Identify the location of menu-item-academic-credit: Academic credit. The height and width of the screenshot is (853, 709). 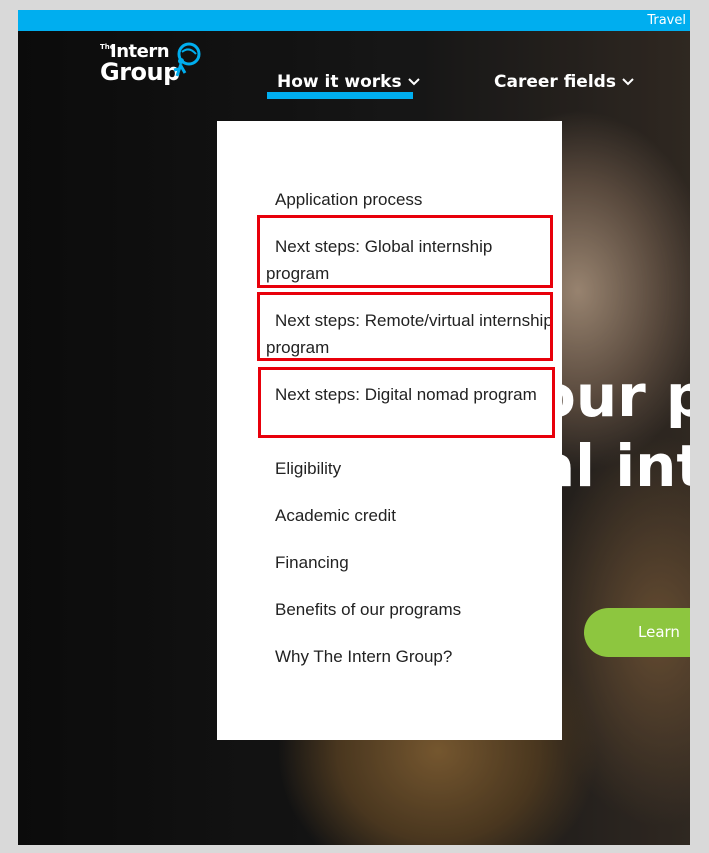
(415, 515).